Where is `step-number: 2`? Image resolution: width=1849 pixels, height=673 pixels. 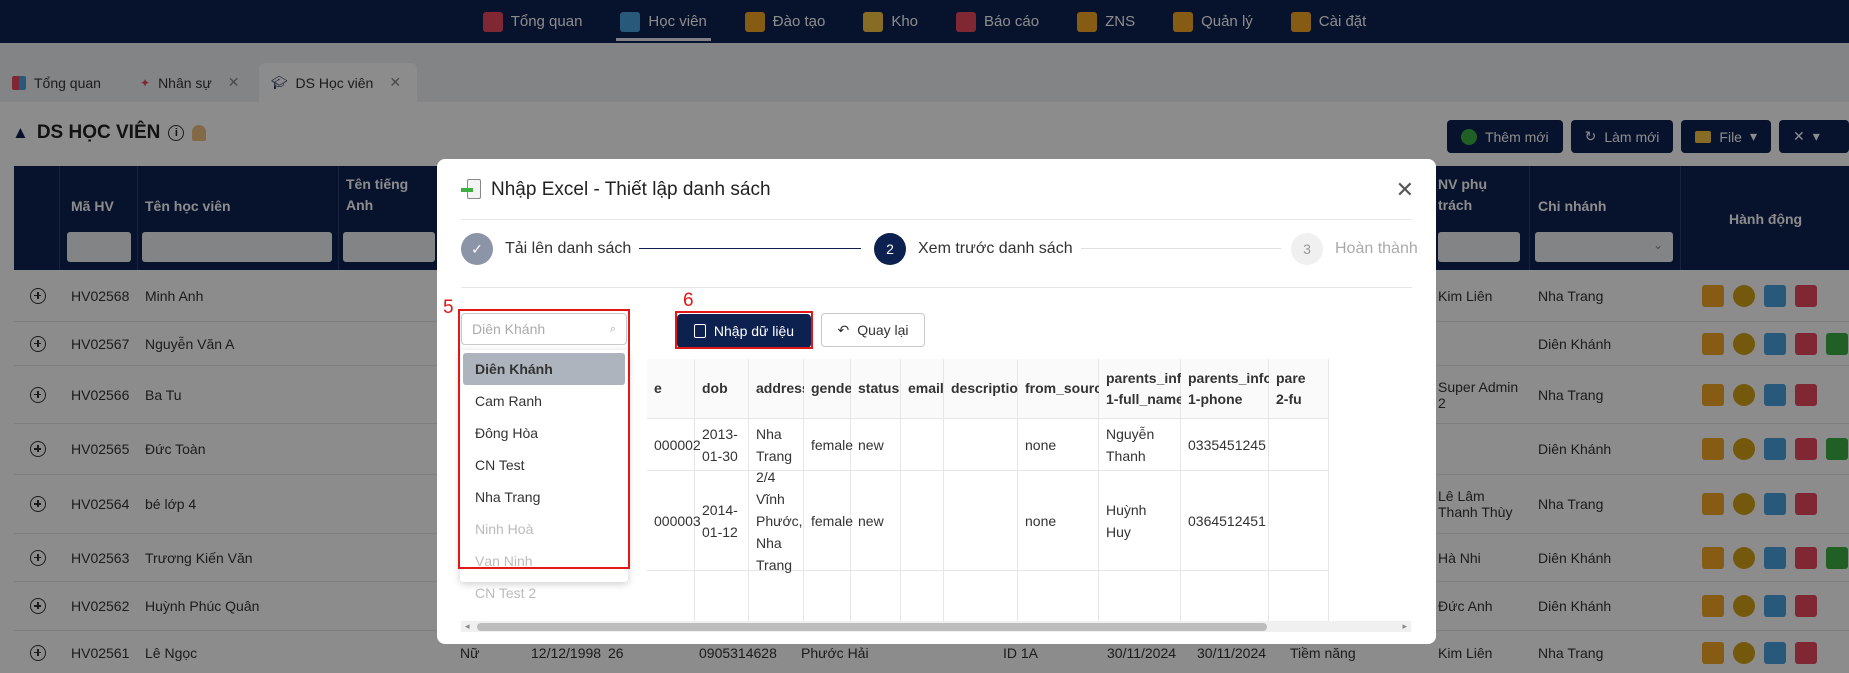 step-number: 2 is located at coordinates (890, 249).